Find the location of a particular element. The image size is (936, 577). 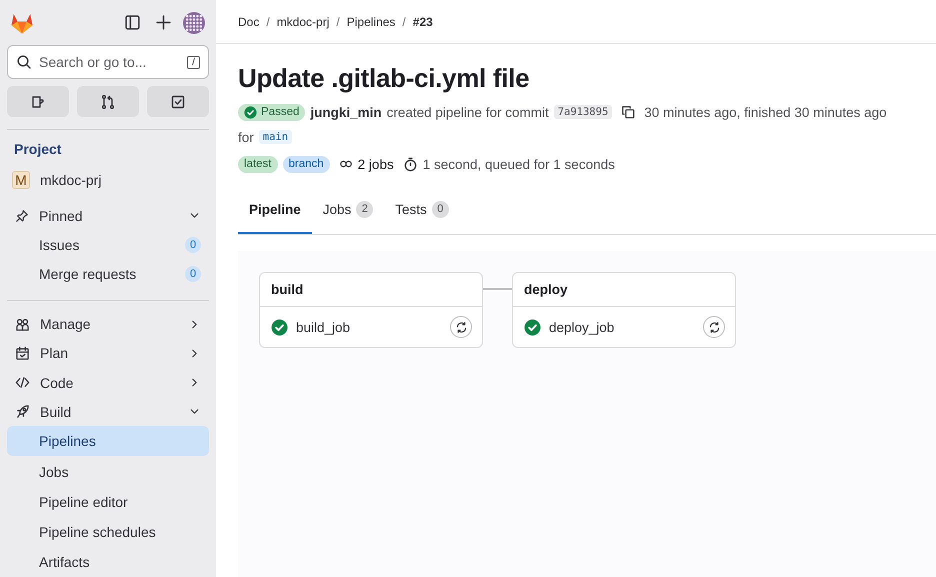

section-title: Project is located at coordinates (38, 150).